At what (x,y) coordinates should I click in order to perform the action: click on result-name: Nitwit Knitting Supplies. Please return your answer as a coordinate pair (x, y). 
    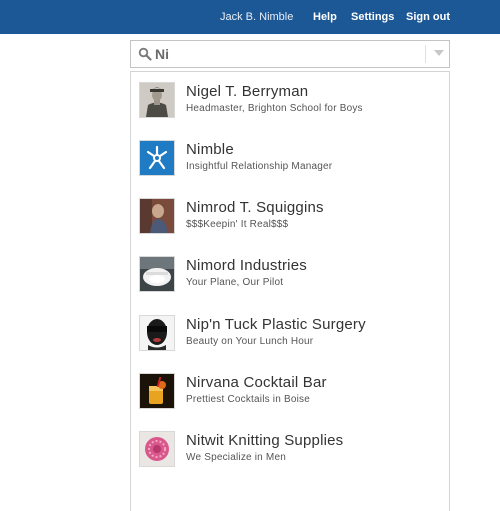
    Looking at the image, I should click on (265, 440).